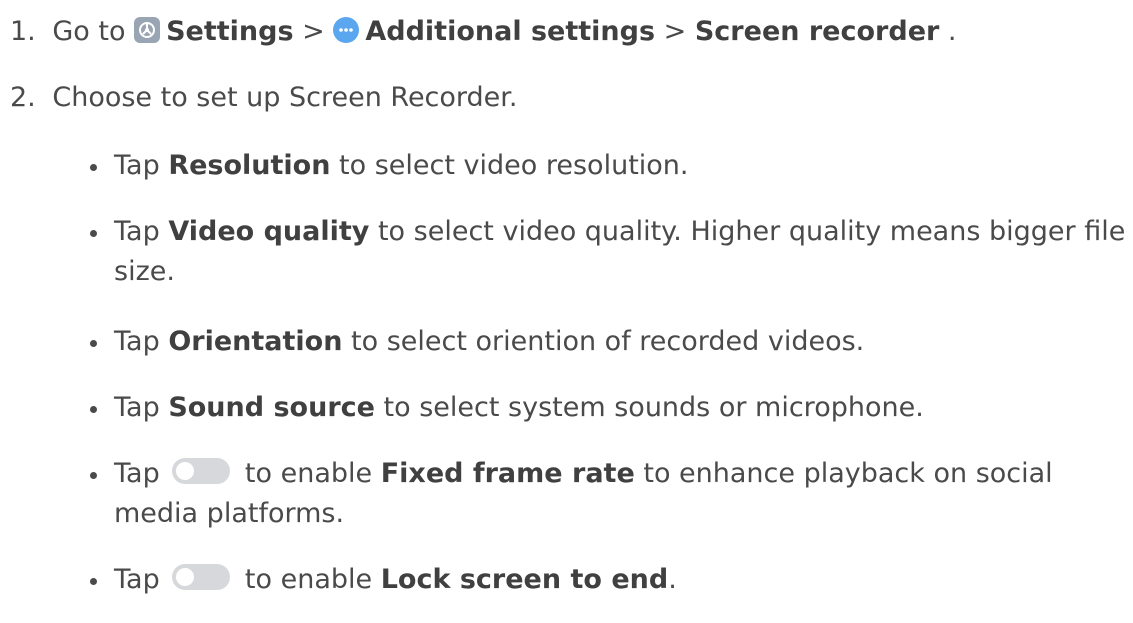 This screenshot has width=1133, height=623. Describe the element at coordinates (510, 31) in the screenshot. I see `additional-settings-label: Additional settings` at that location.